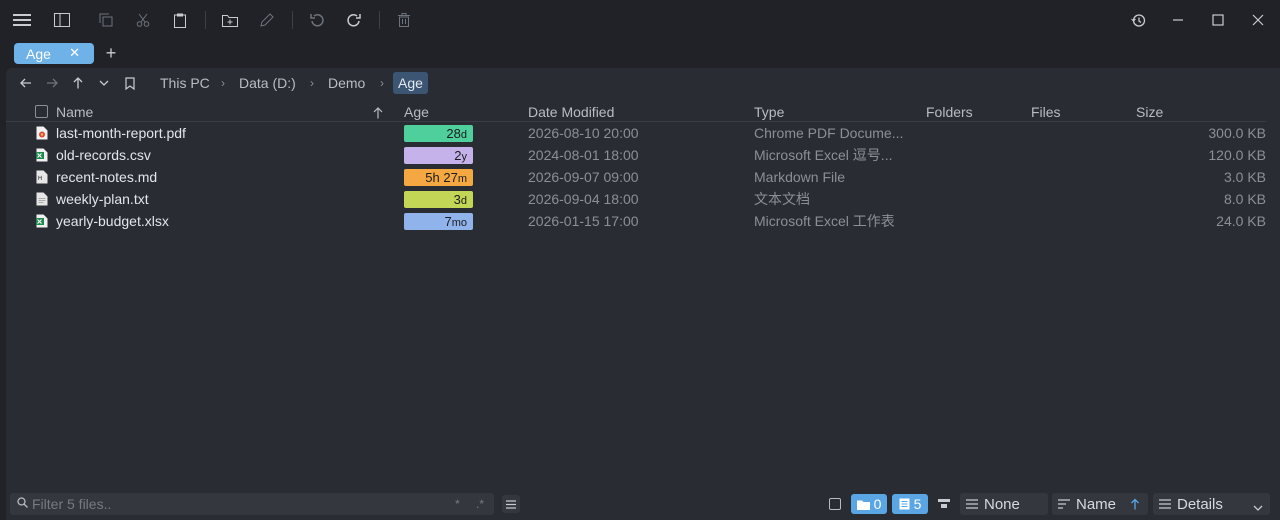 Image resolution: width=1280 pixels, height=520 pixels. What do you see at coordinates (111, 53) in the screenshot?
I see `add-tab-button: +` at bounding box center [111, 53].